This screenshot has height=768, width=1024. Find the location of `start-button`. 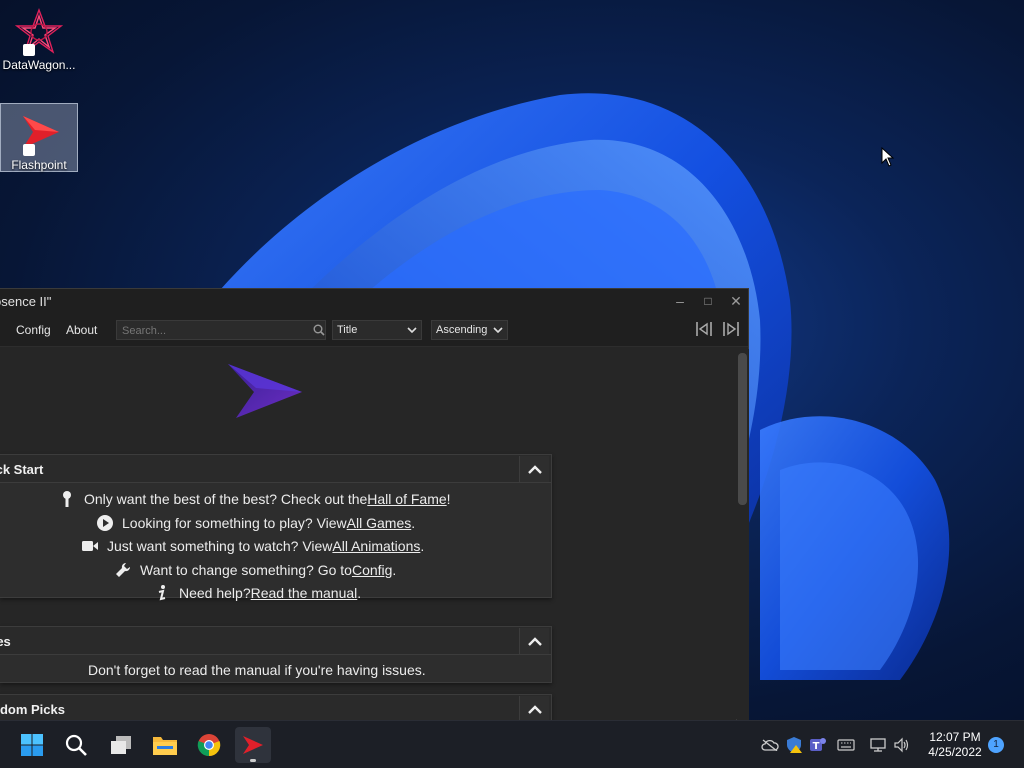

start-button is located at coordinates (32, 745).